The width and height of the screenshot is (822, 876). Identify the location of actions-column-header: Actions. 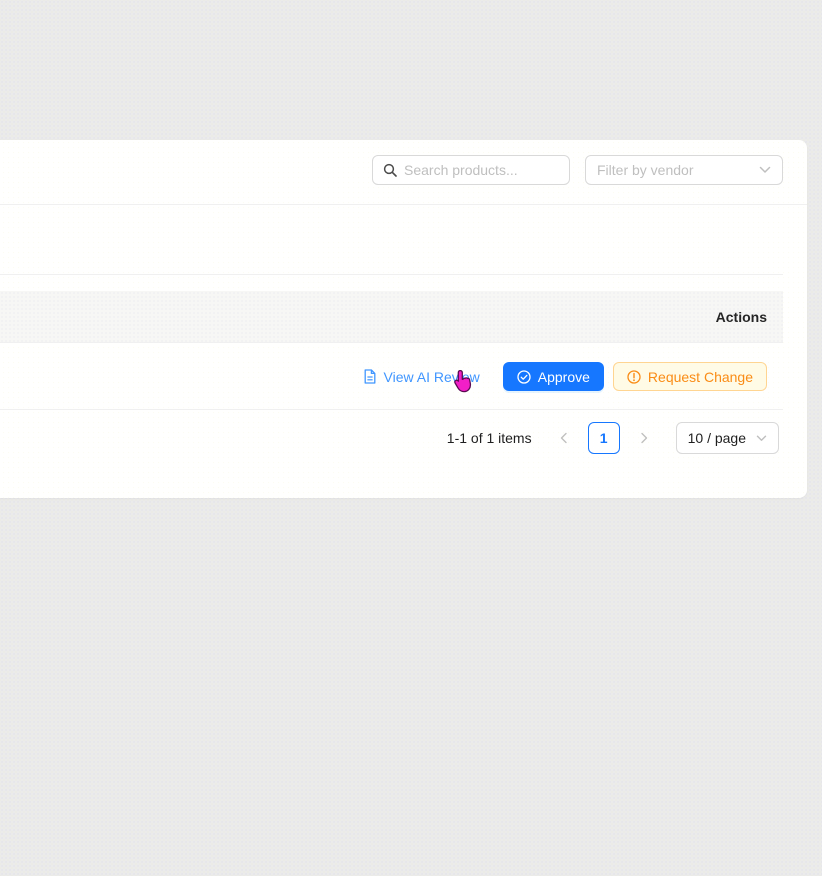
(741, 316).